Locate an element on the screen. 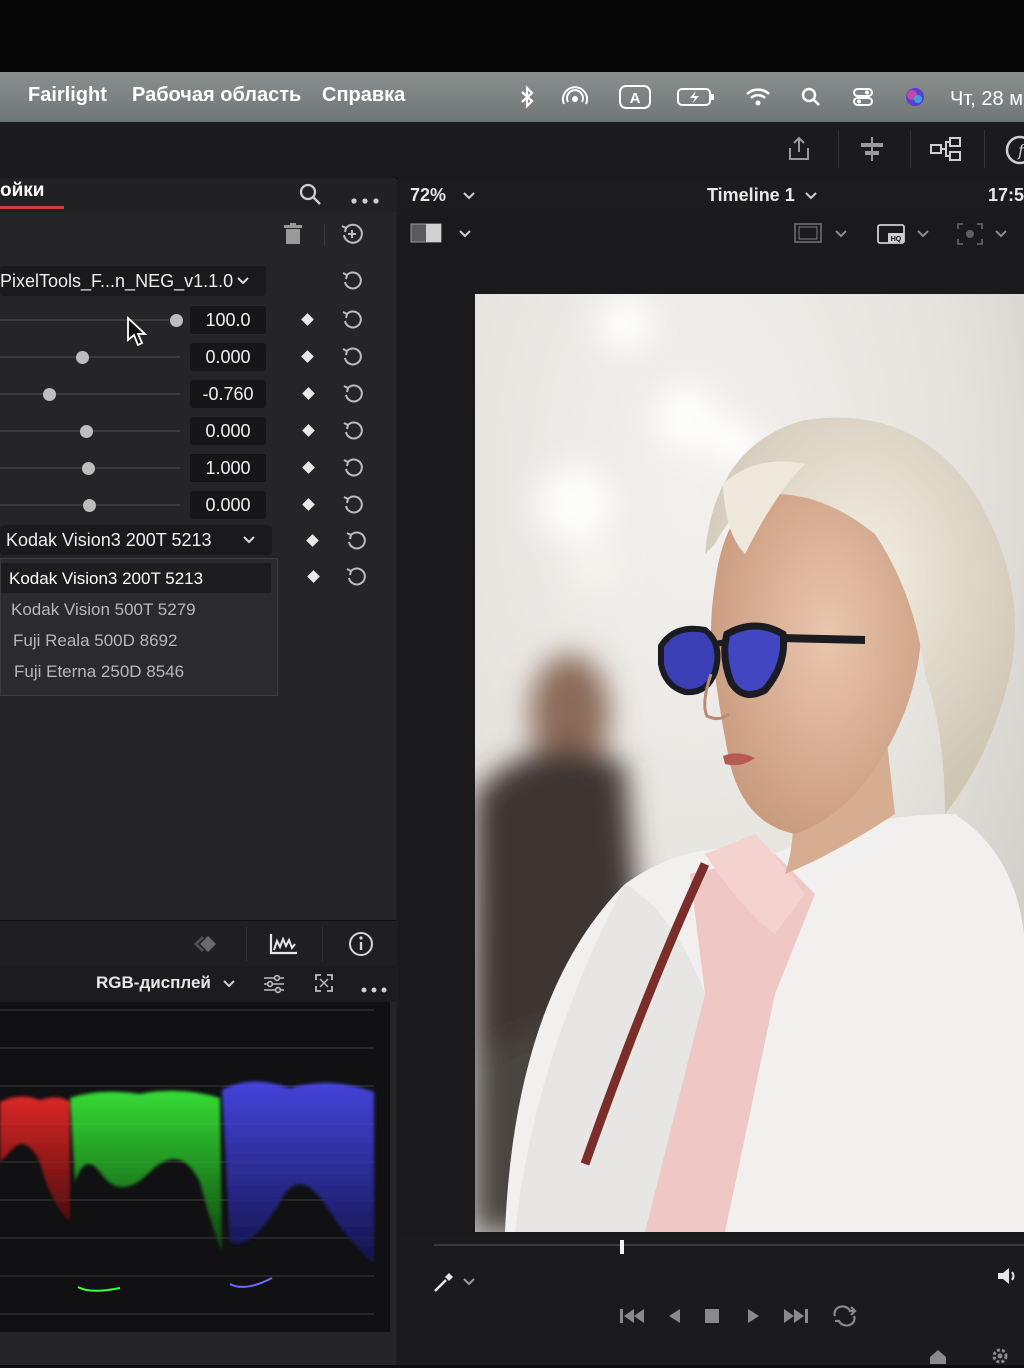 This screenshot has width=1024, height=1368. wifi-icon is located at coordinates (757, 97).